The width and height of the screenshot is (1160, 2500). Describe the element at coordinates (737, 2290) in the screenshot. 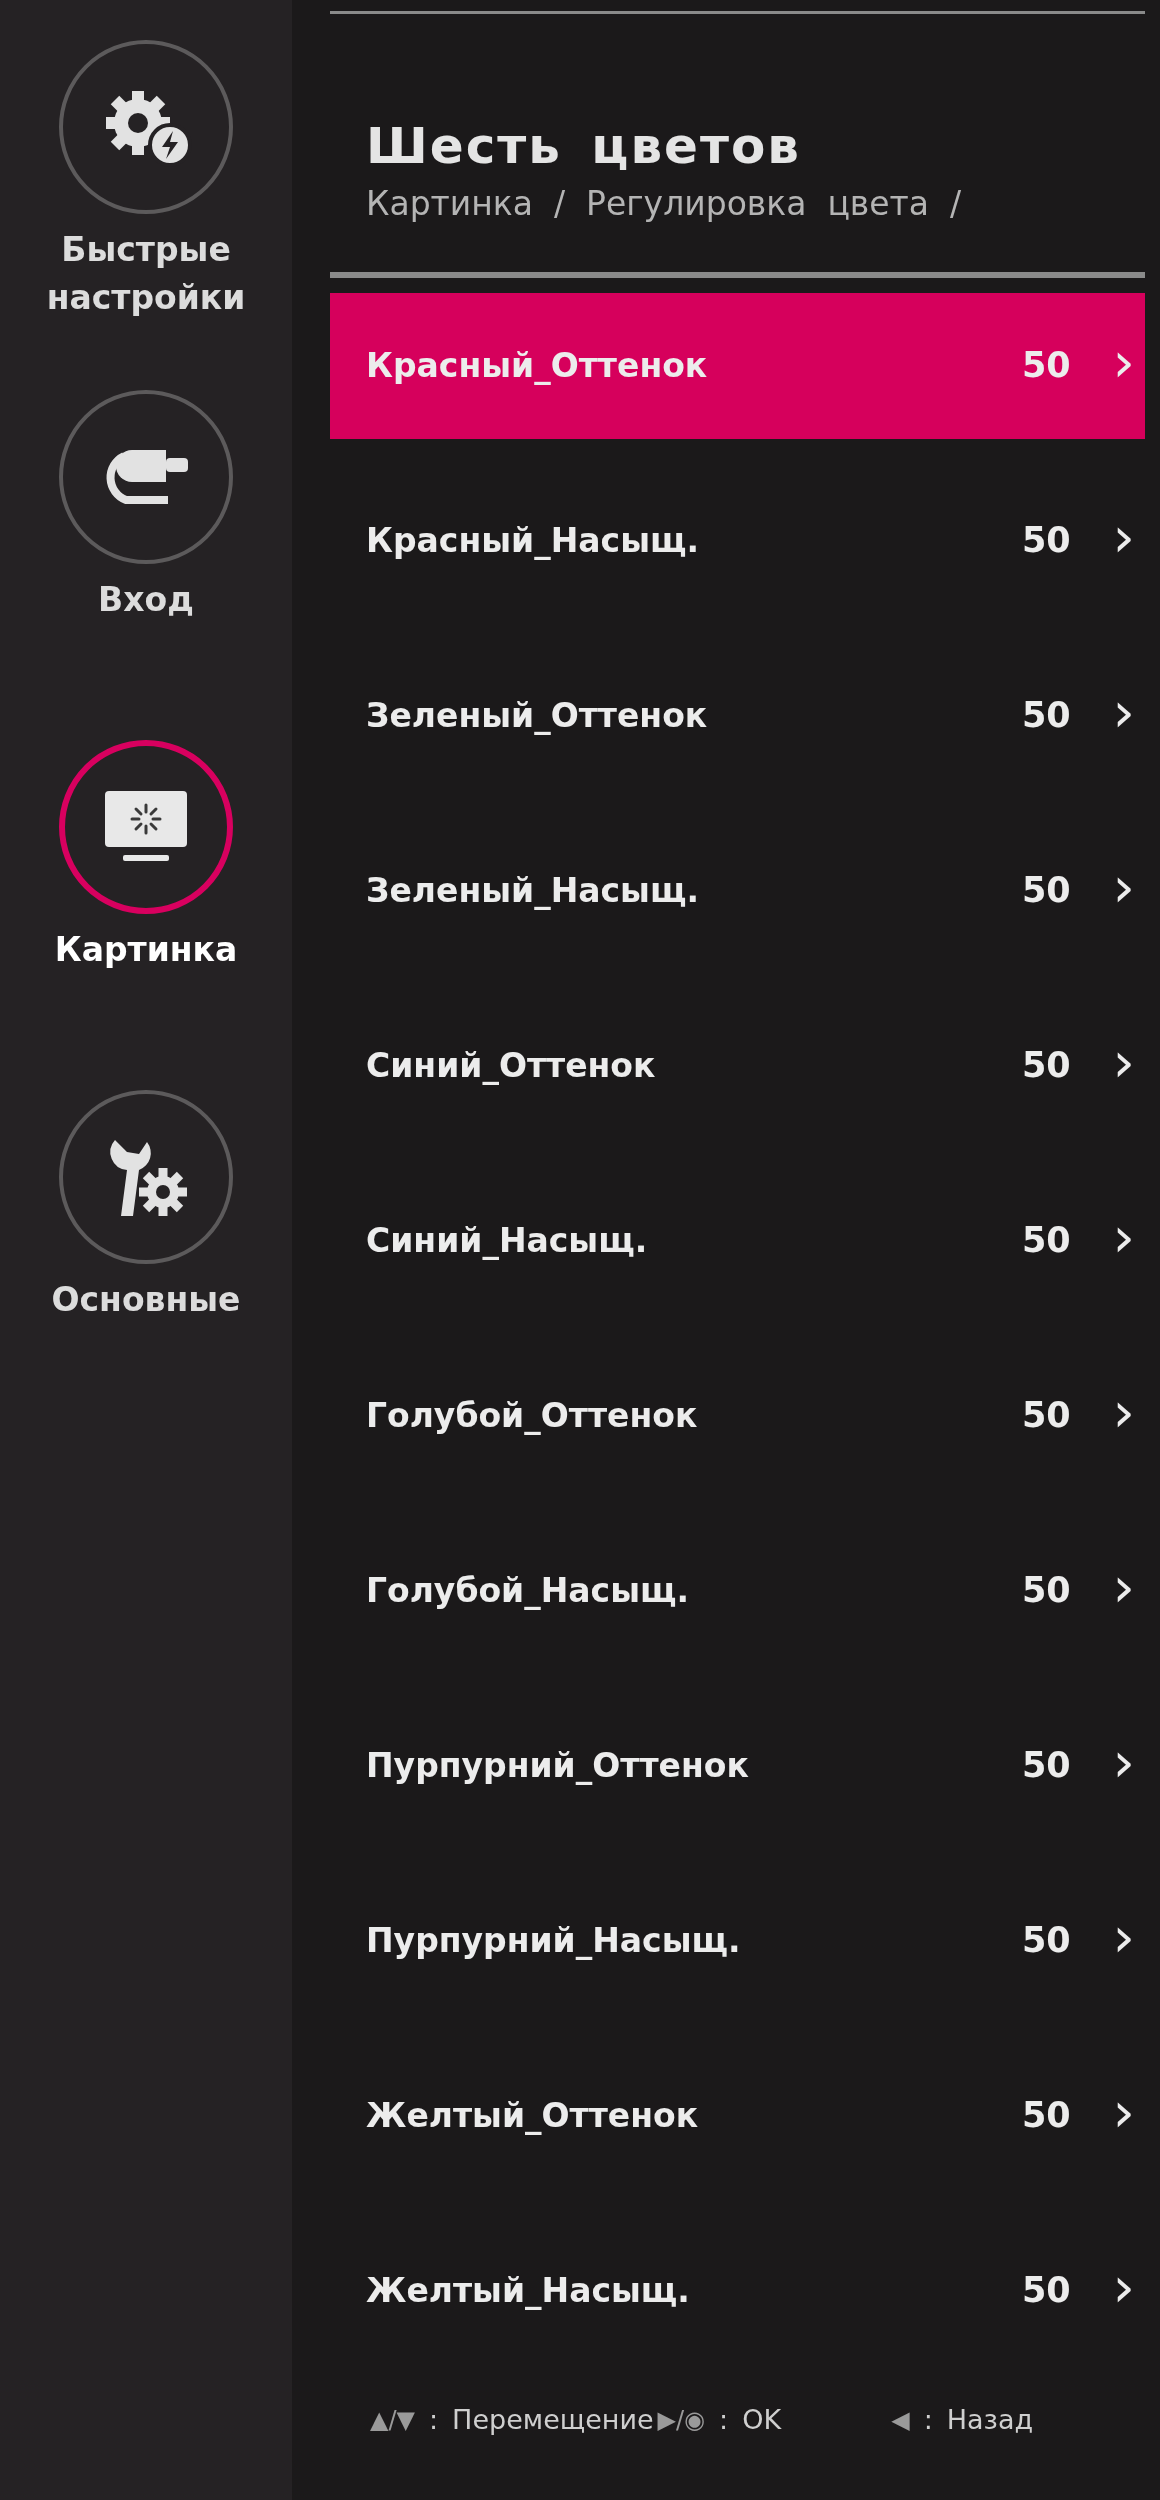

I see `menu-row: Желтый_Насыщ. 50 ›` at that location.